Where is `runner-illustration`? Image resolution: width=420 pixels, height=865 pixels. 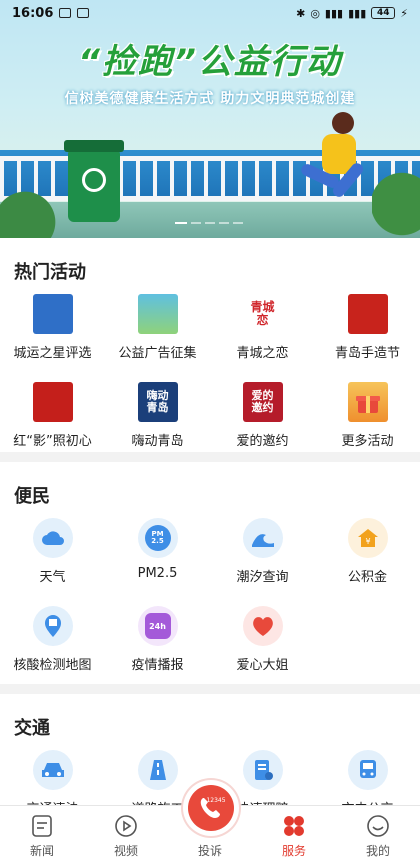
runner-illustration is located at coordinates (332, 167).